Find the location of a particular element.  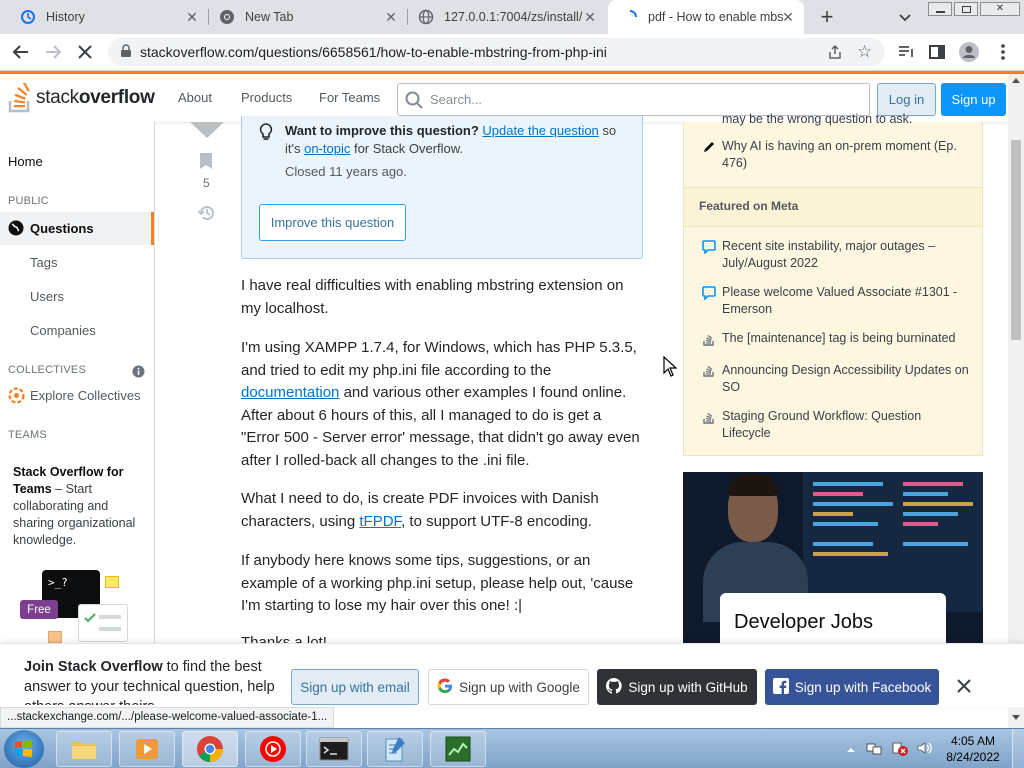

notepad-icon is located at coordinates (395, 749).